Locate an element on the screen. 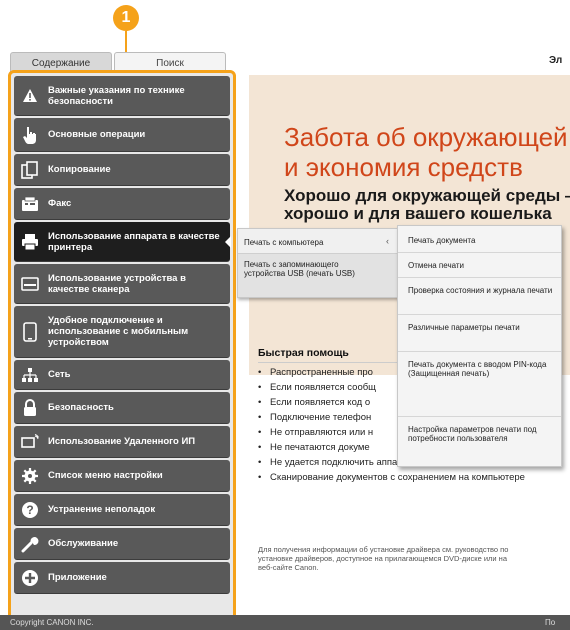 The image size is (570, 630). hero-title: Забота об окружающей и экономия средств is located at coordinates (426, 152).